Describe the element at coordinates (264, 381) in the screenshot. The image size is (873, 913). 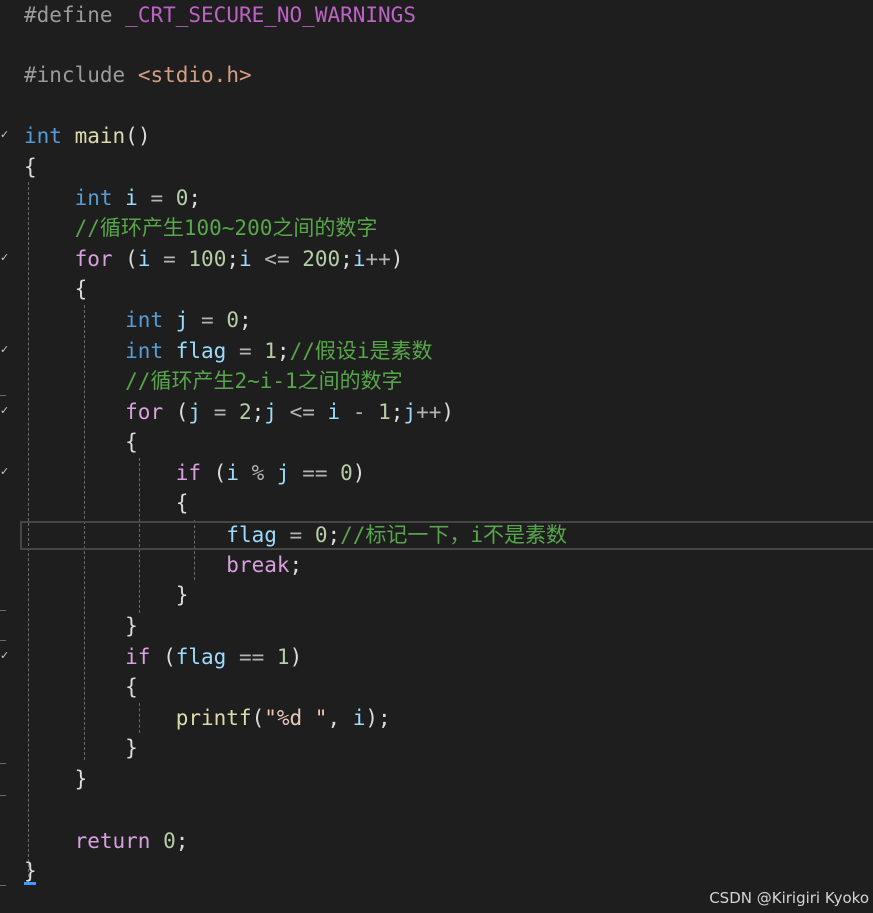
I see `comment: //循环产生2~i-1之间的数字` at that location.